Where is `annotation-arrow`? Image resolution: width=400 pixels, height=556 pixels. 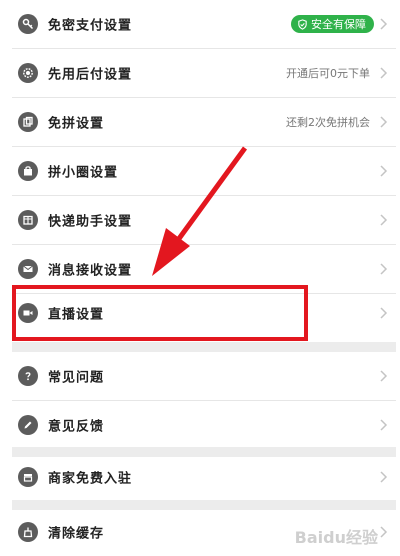 annotation-arrow is located at coordinates (200, 211).